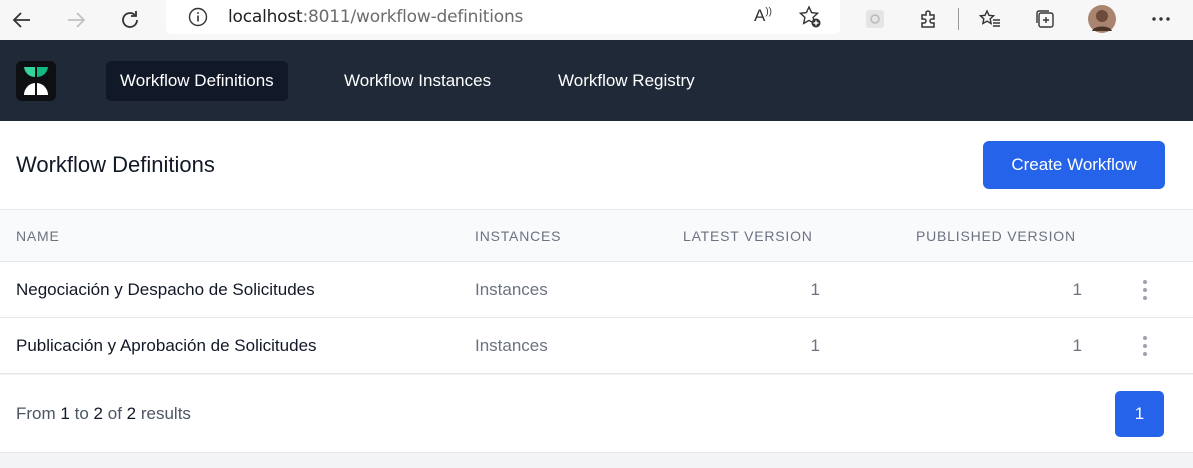  I want to click on results-from-value: 1, so click(65, 413).